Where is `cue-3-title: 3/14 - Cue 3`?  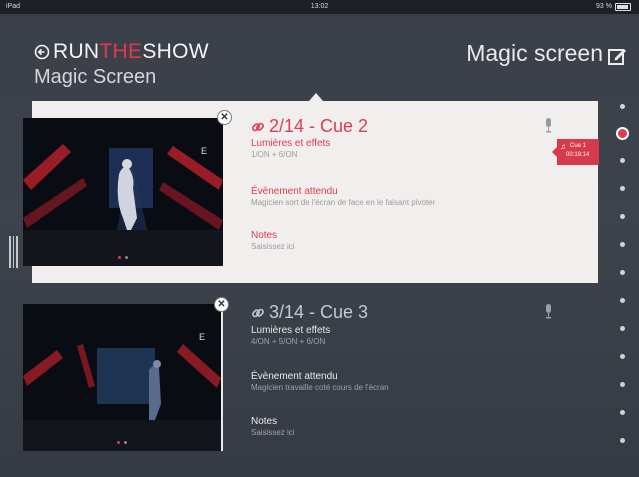 cue-3-title: 3/14 - Cue 3 is located at coordinates (309, 312).